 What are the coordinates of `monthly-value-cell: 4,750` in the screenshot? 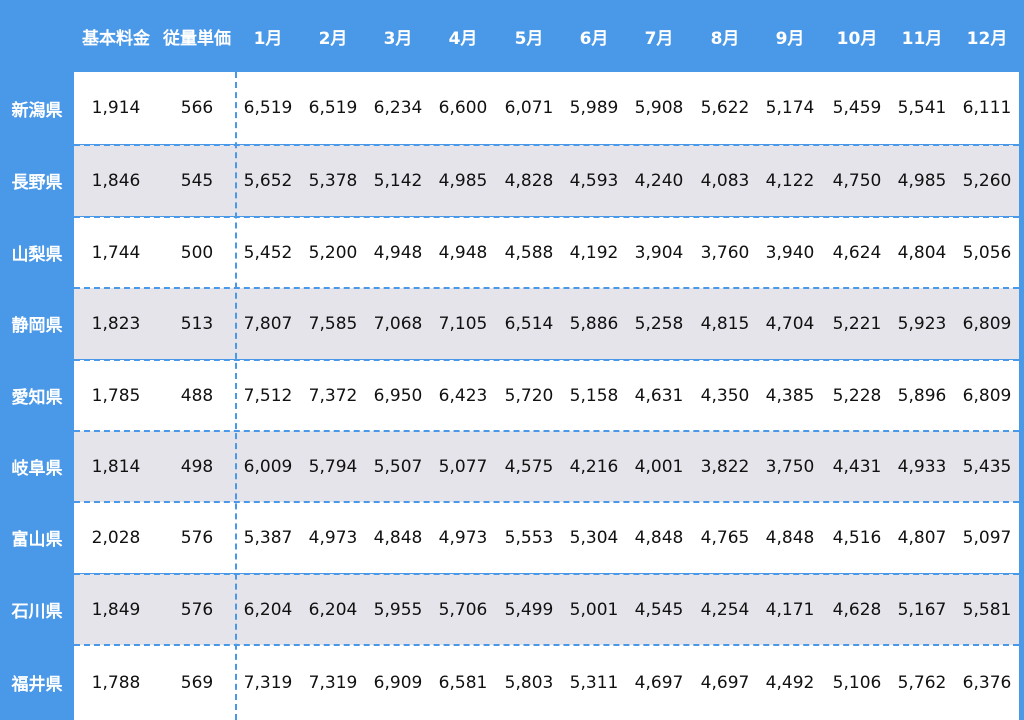 It's located at (857, 180).